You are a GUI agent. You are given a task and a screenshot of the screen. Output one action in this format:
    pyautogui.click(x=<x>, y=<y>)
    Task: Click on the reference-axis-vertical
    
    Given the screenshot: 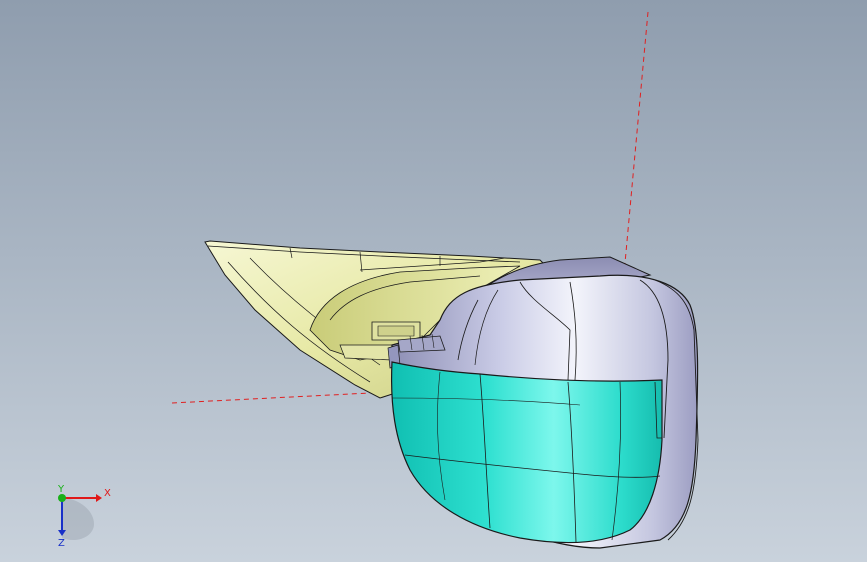 What is the action you would take?
    pyautogui.click(x=636, y=143)
    